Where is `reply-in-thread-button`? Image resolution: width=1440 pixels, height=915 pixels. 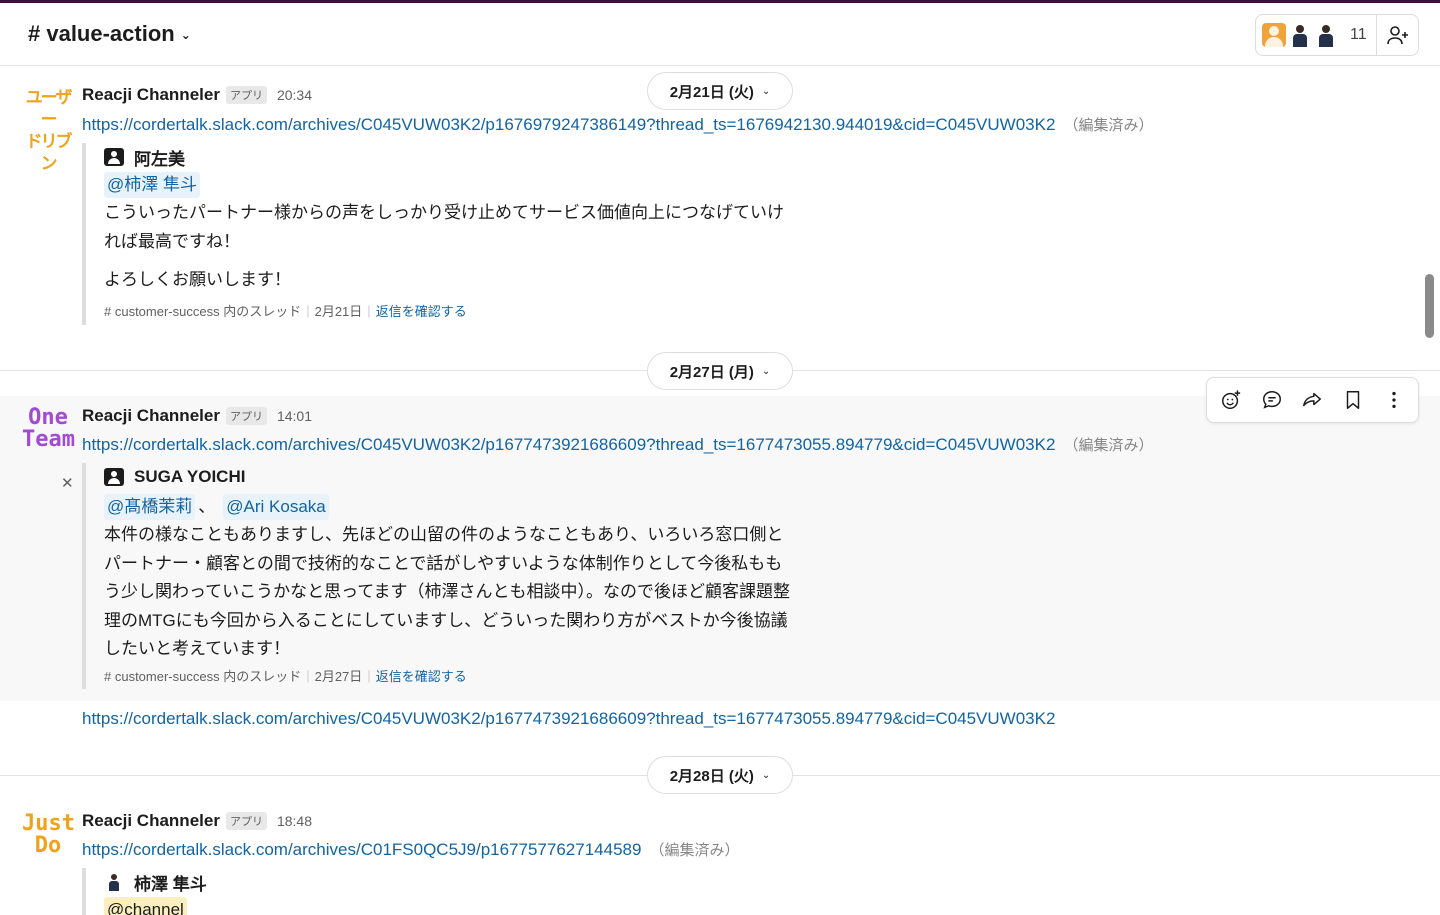 reply-in-thread-button is located at coordinates (1272, 400).